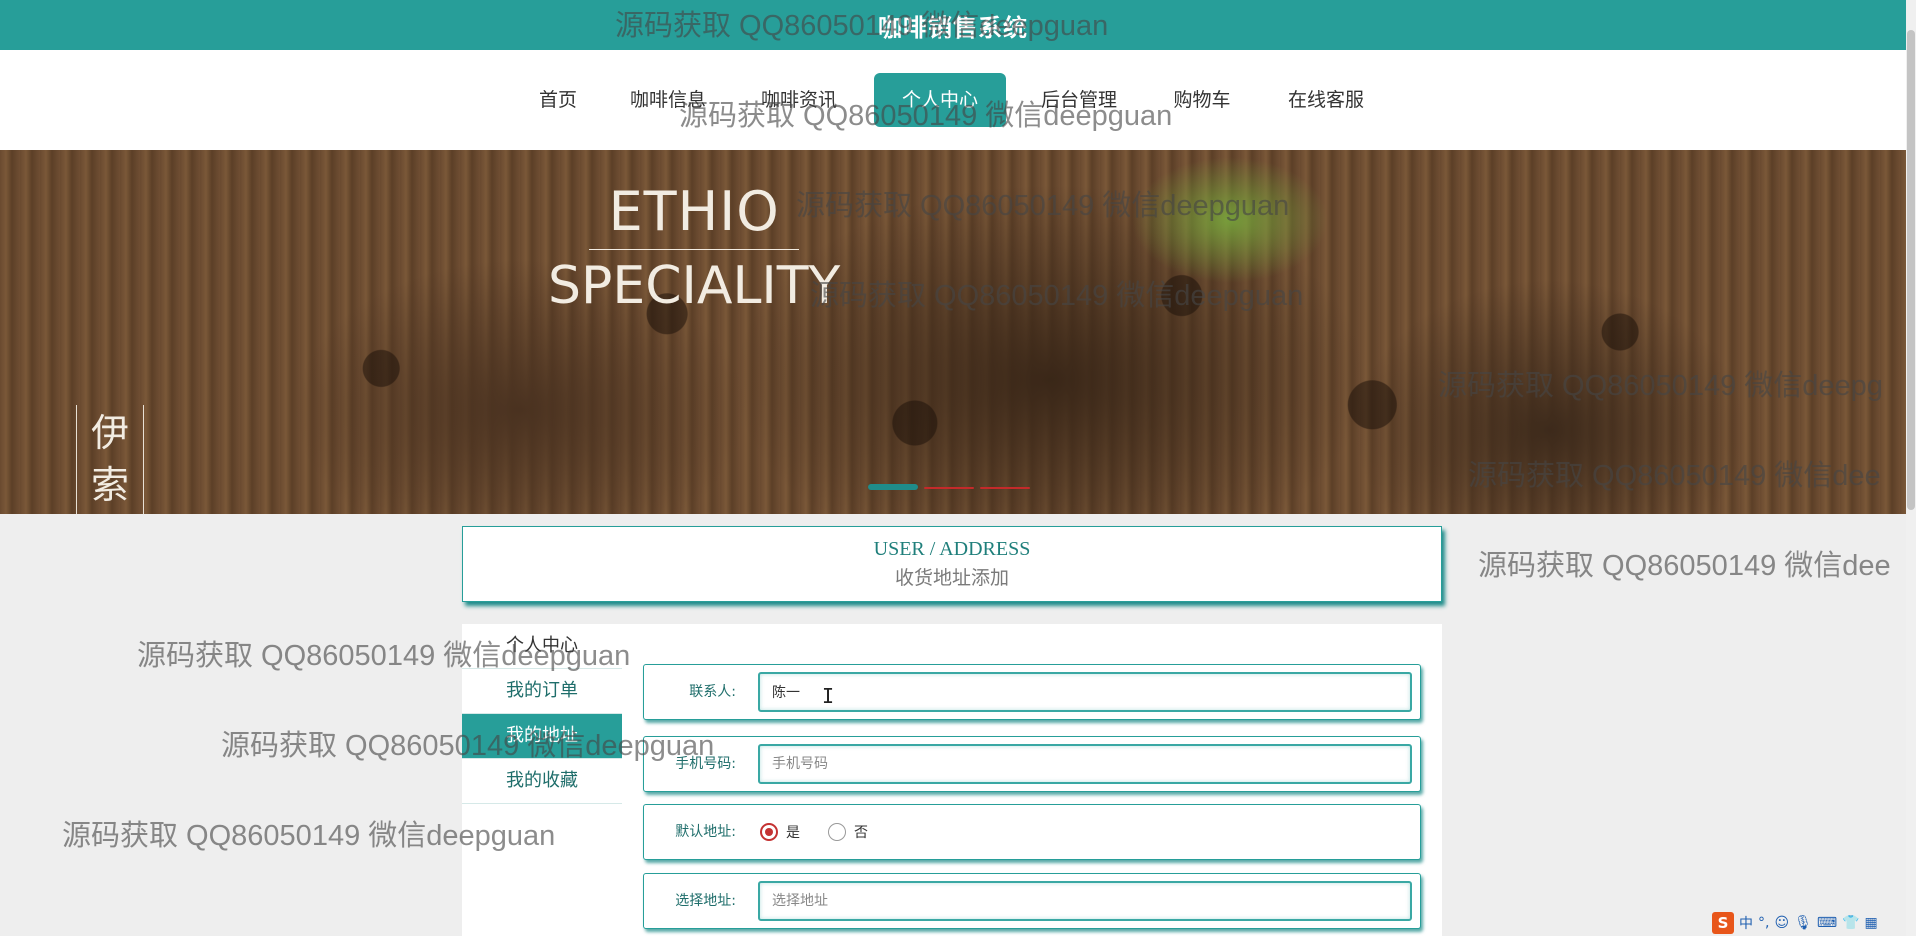  What do you see at coordinates (1079, 100) in the screenshot?
I see `nav-admin: 后台管理` at bounding box center [1079, 100].